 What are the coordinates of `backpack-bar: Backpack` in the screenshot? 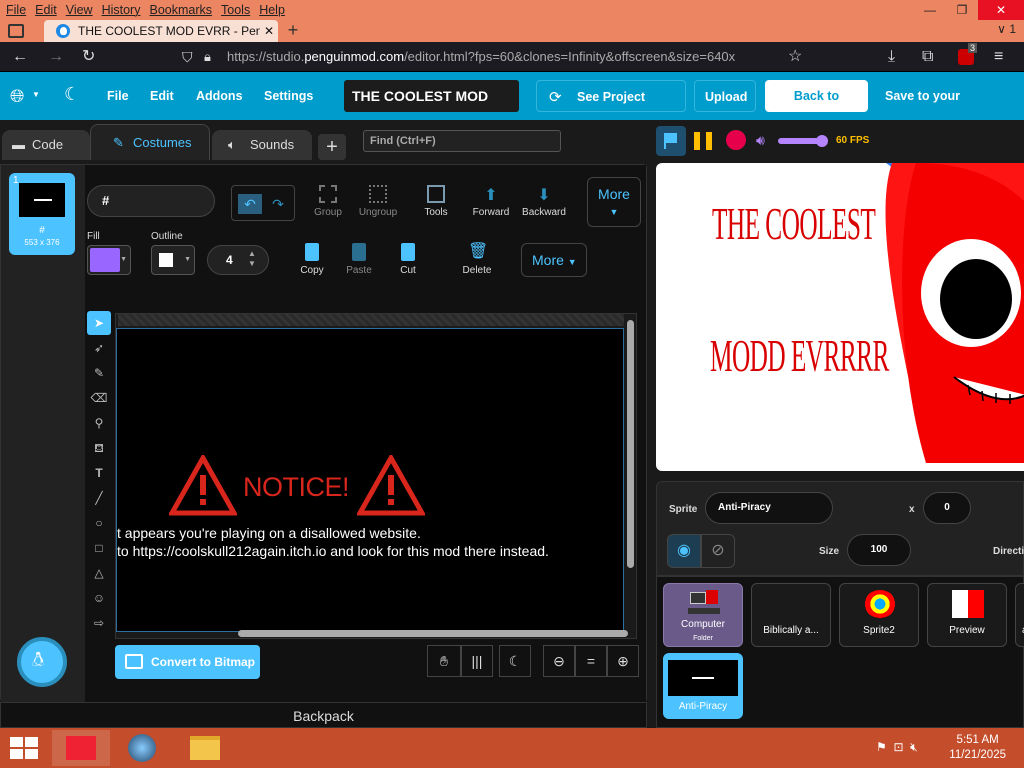 It's located at (323, 715).